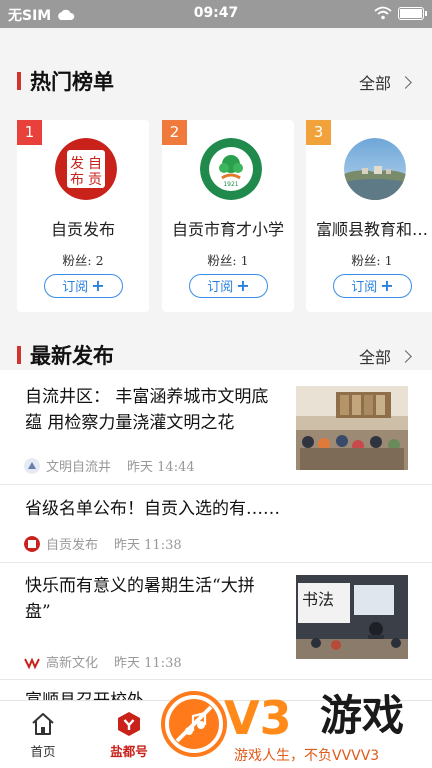 The width and height of the screenshot is (432, 768). Describe the element at coordinates (231, 169) in the screenshot. I see `account-logo: 1921` at that location.